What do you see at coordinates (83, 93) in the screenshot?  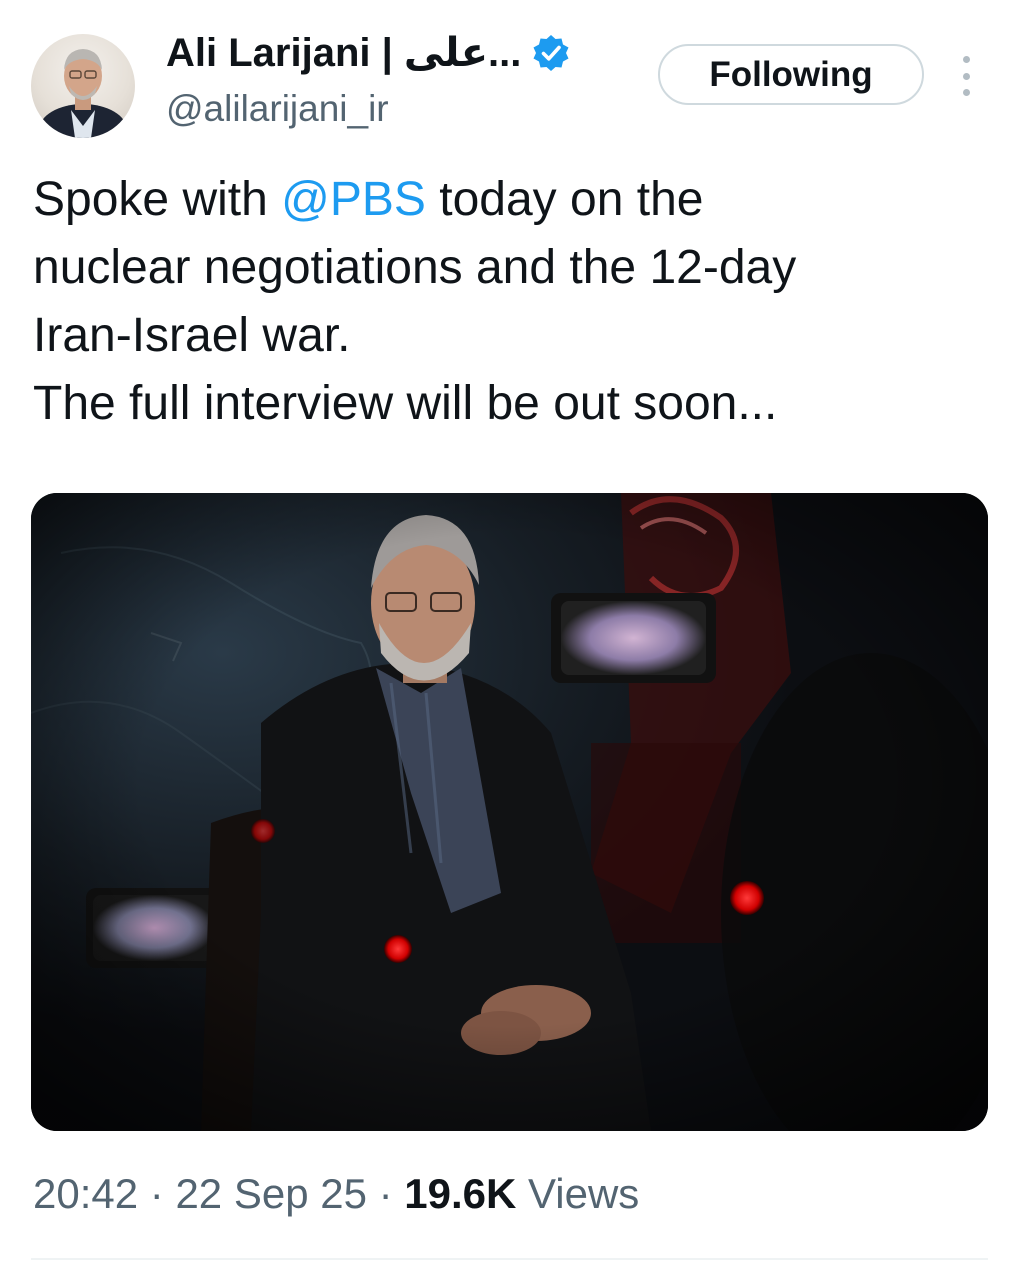 I see `avatar-photo` at bounding box center [83, 93].